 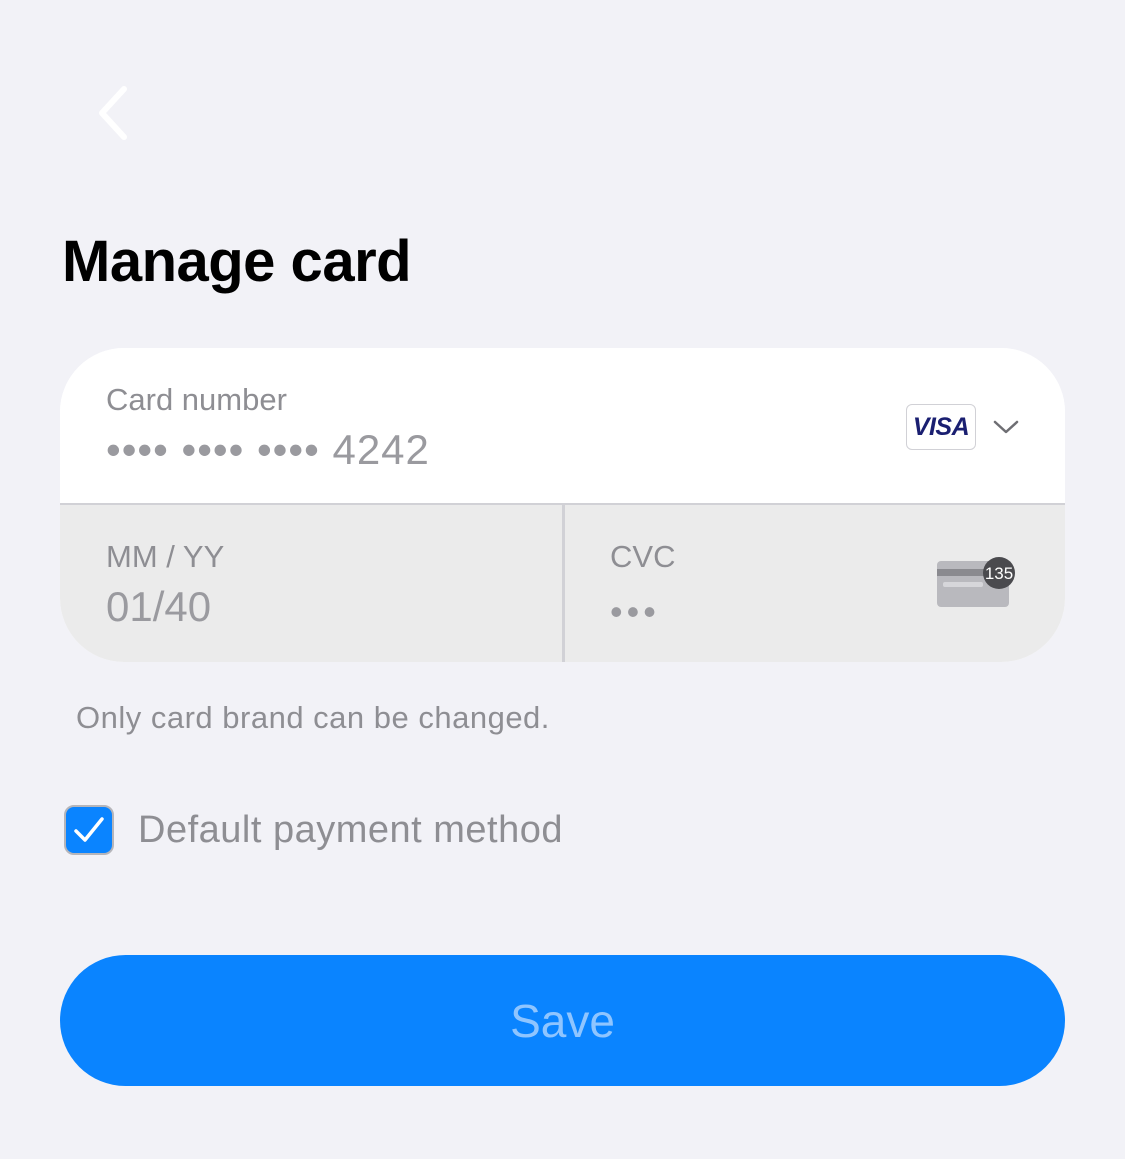 What do you see at coordinates (165, 556) in the screenshot?
I see `expiry-label: MM / YY` at bounding box center [165, 556].